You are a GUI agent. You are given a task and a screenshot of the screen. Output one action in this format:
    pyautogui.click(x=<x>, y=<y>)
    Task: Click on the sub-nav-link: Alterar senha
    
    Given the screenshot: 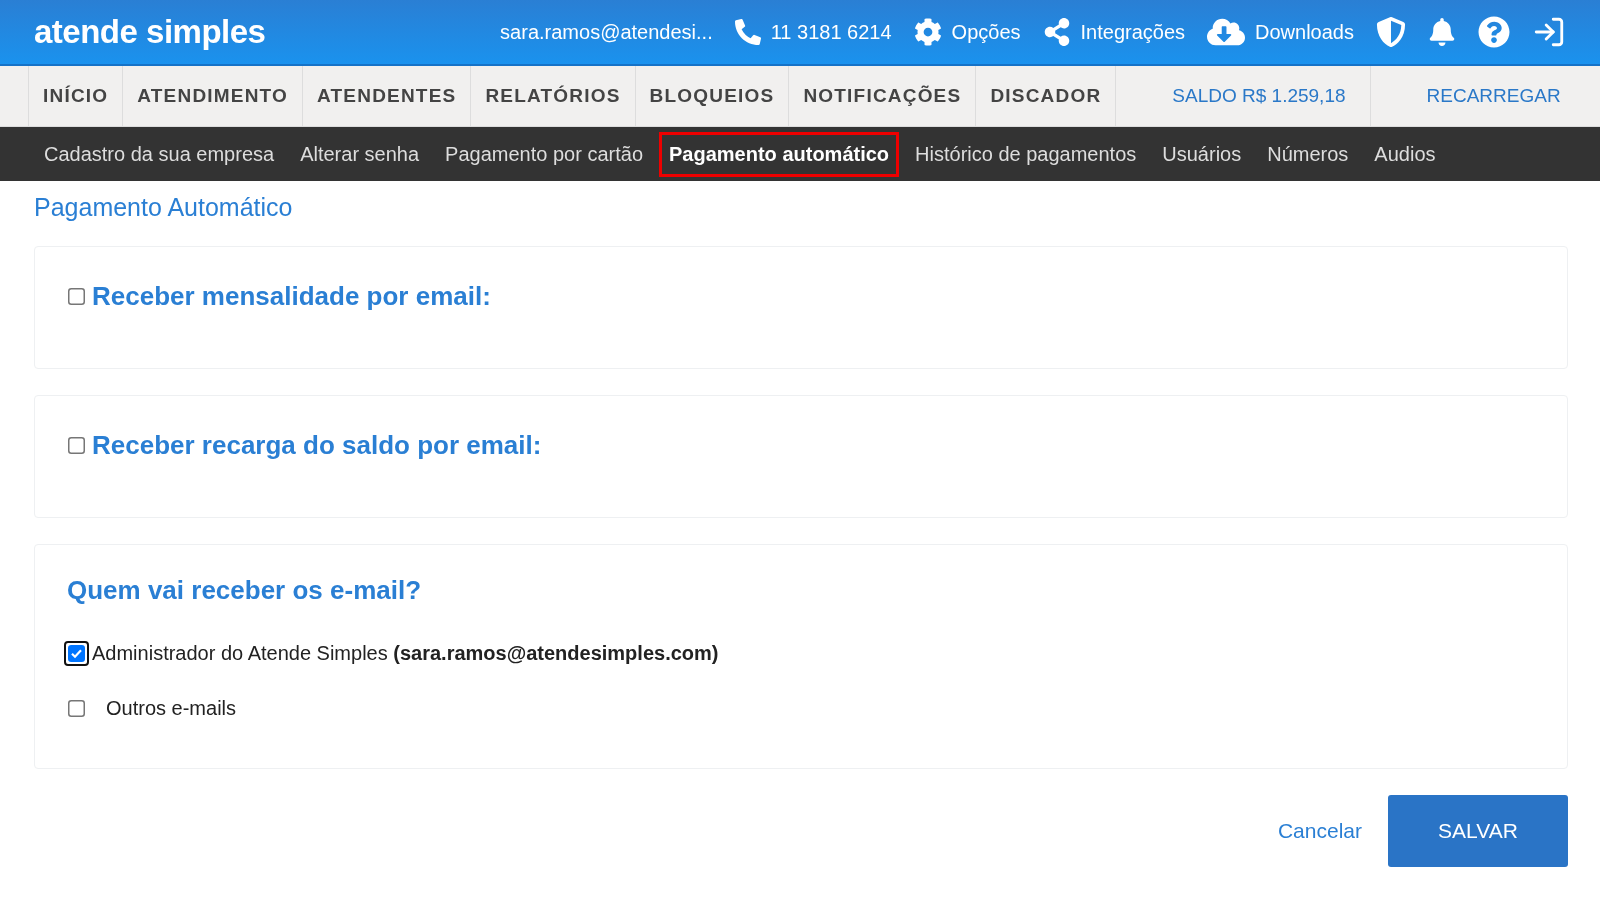 What is the action you would take?
    pyautogui.click(x=360, y=154)
    